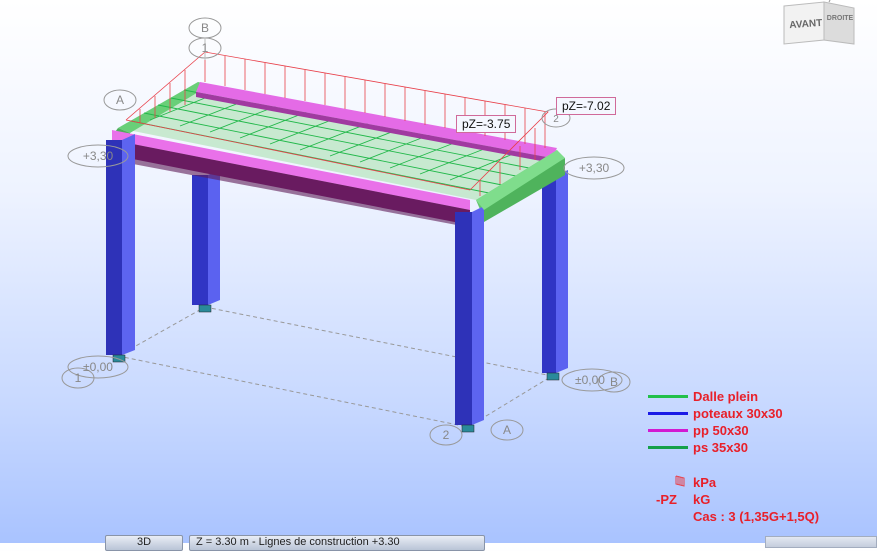  What do you see at coordinates (594, 168) in the screenshot?
I see `level-label-right-top: +3,30` at bounding box center [594, 168].